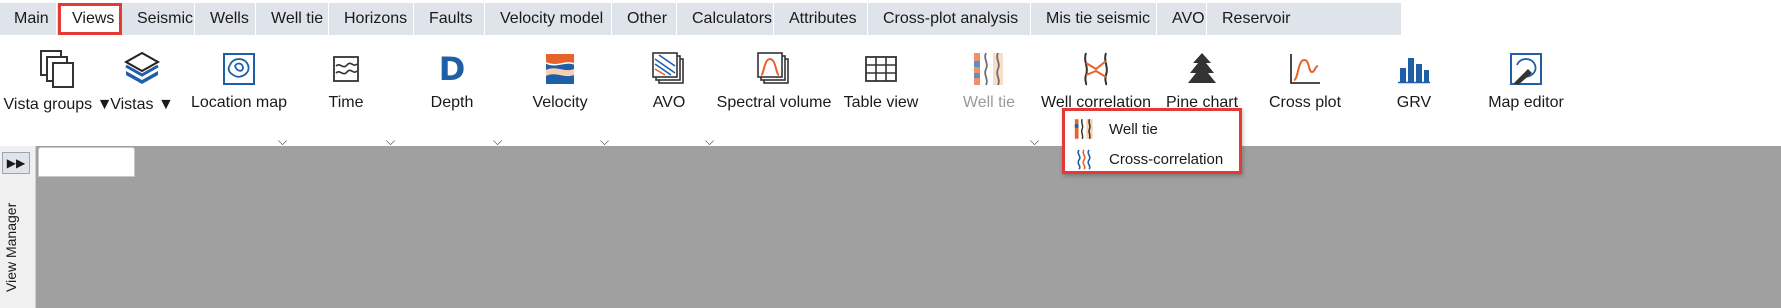 The width and height of the screenshot is (1781, 308). I want to click on menu-item-cross-correlation: Cross-correlation, so click(1148, 159).